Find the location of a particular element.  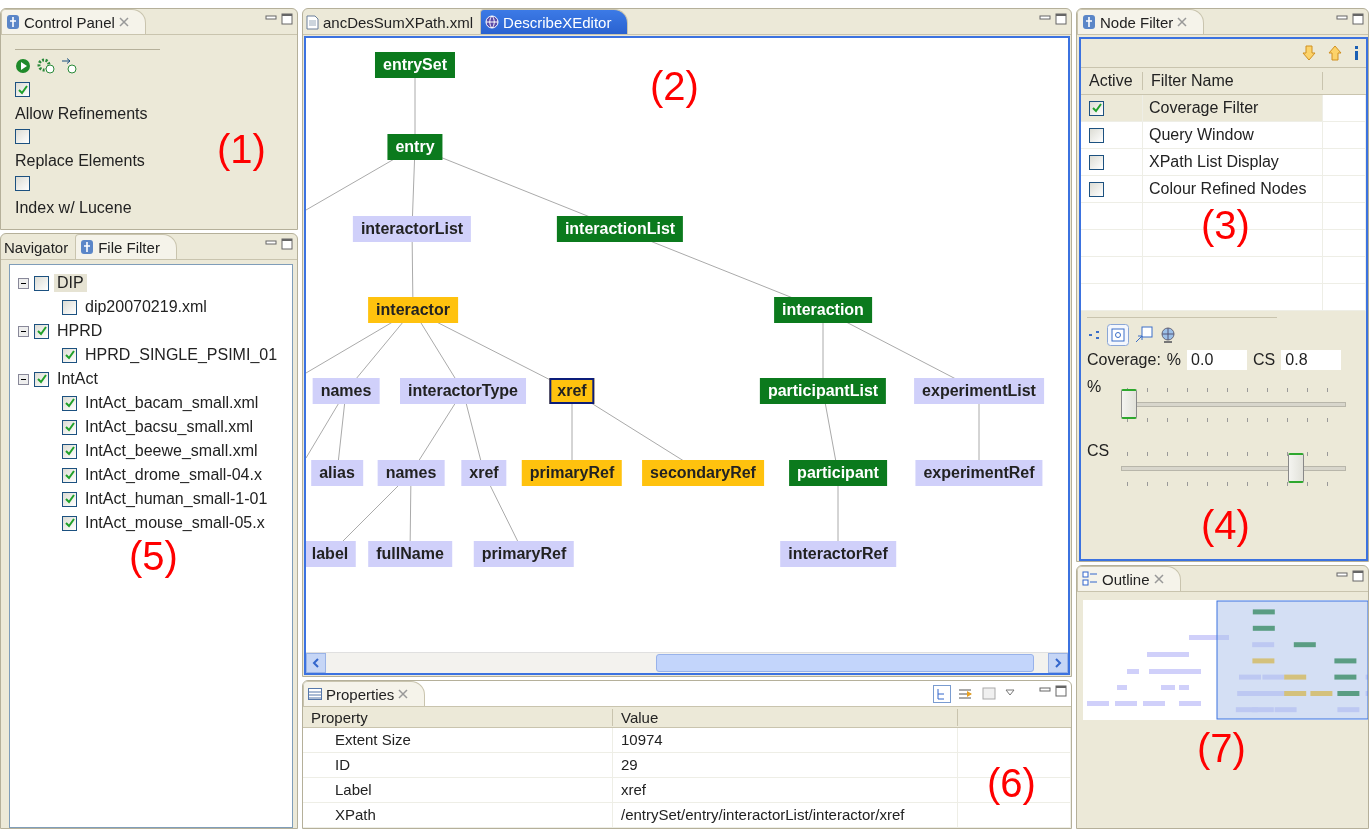

tree-item: IntAct_human_small-1-01 is located at coordinates (176, 499).